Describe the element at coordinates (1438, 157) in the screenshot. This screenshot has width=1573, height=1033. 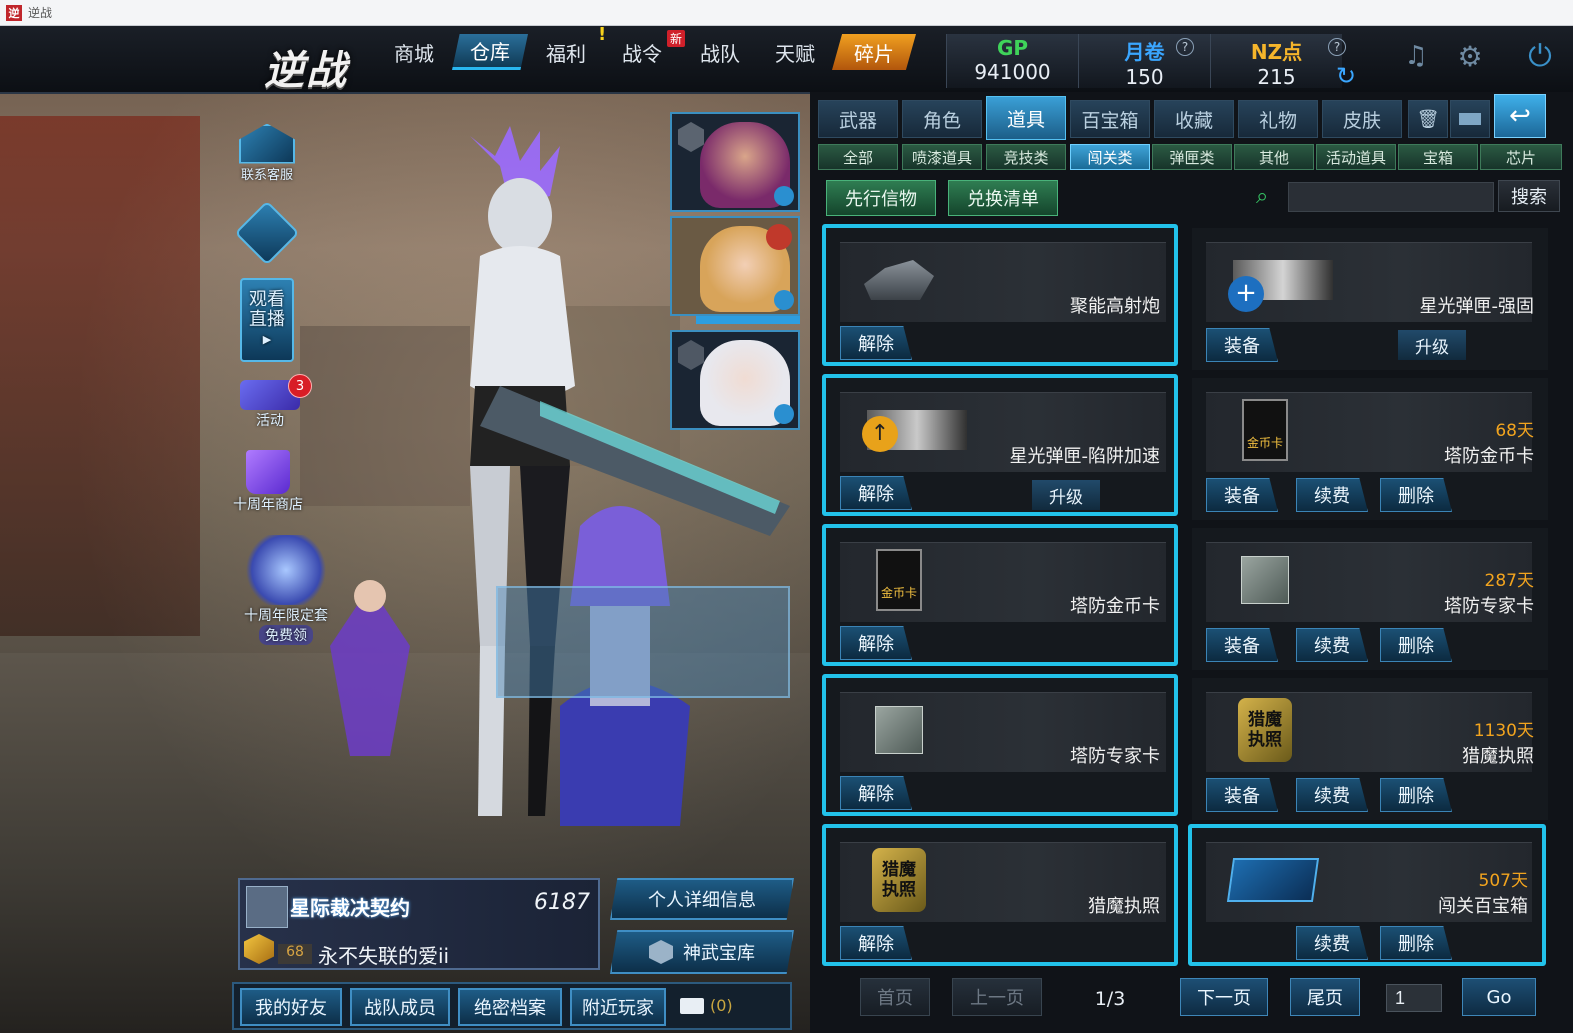
I see `subtab-chests: 宝箱` at that location.